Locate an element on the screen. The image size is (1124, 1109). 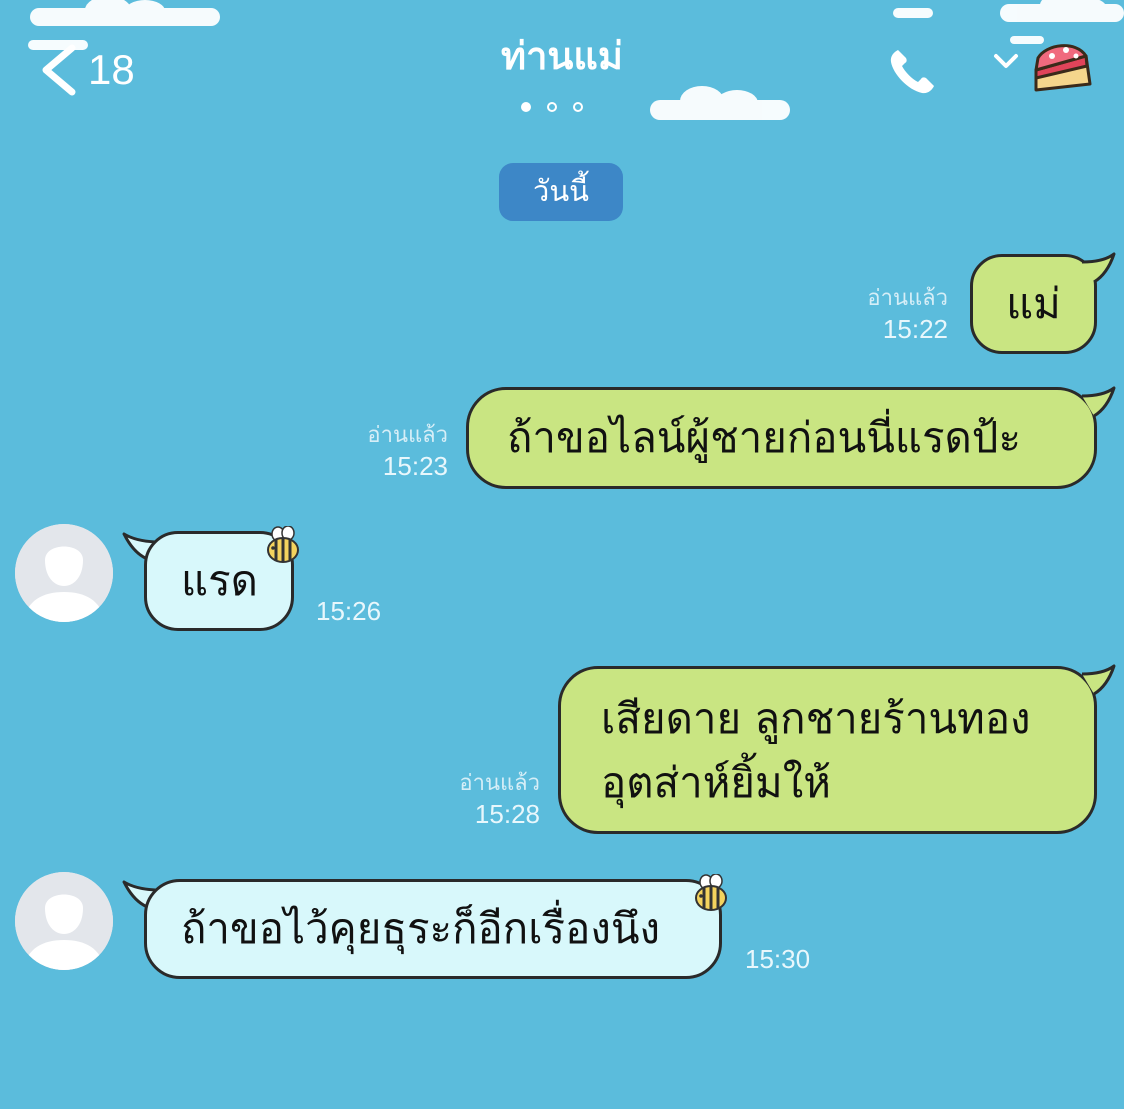
message-bubble-incoming: ถ้าขอไว้คุยธุระก็อีกเรื่องนึง is located at coordinates (433, 929).